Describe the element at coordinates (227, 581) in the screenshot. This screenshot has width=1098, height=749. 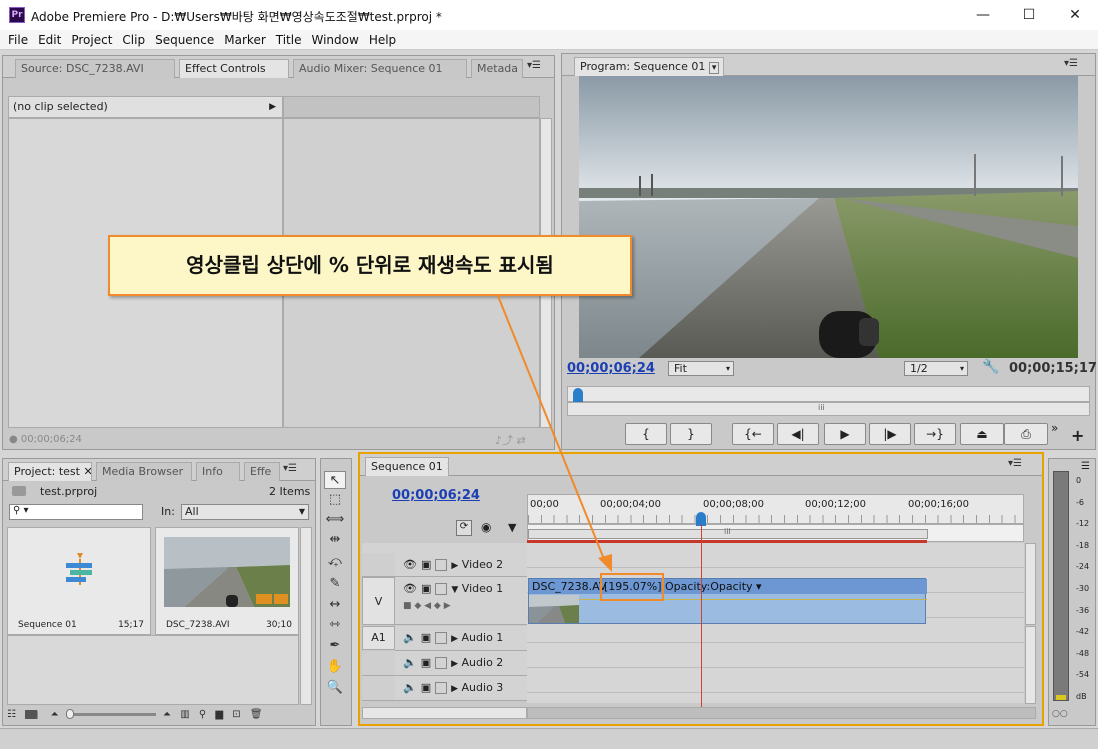
I see `project-item-clip: DSC_7238.AVI 30;10` at that location.